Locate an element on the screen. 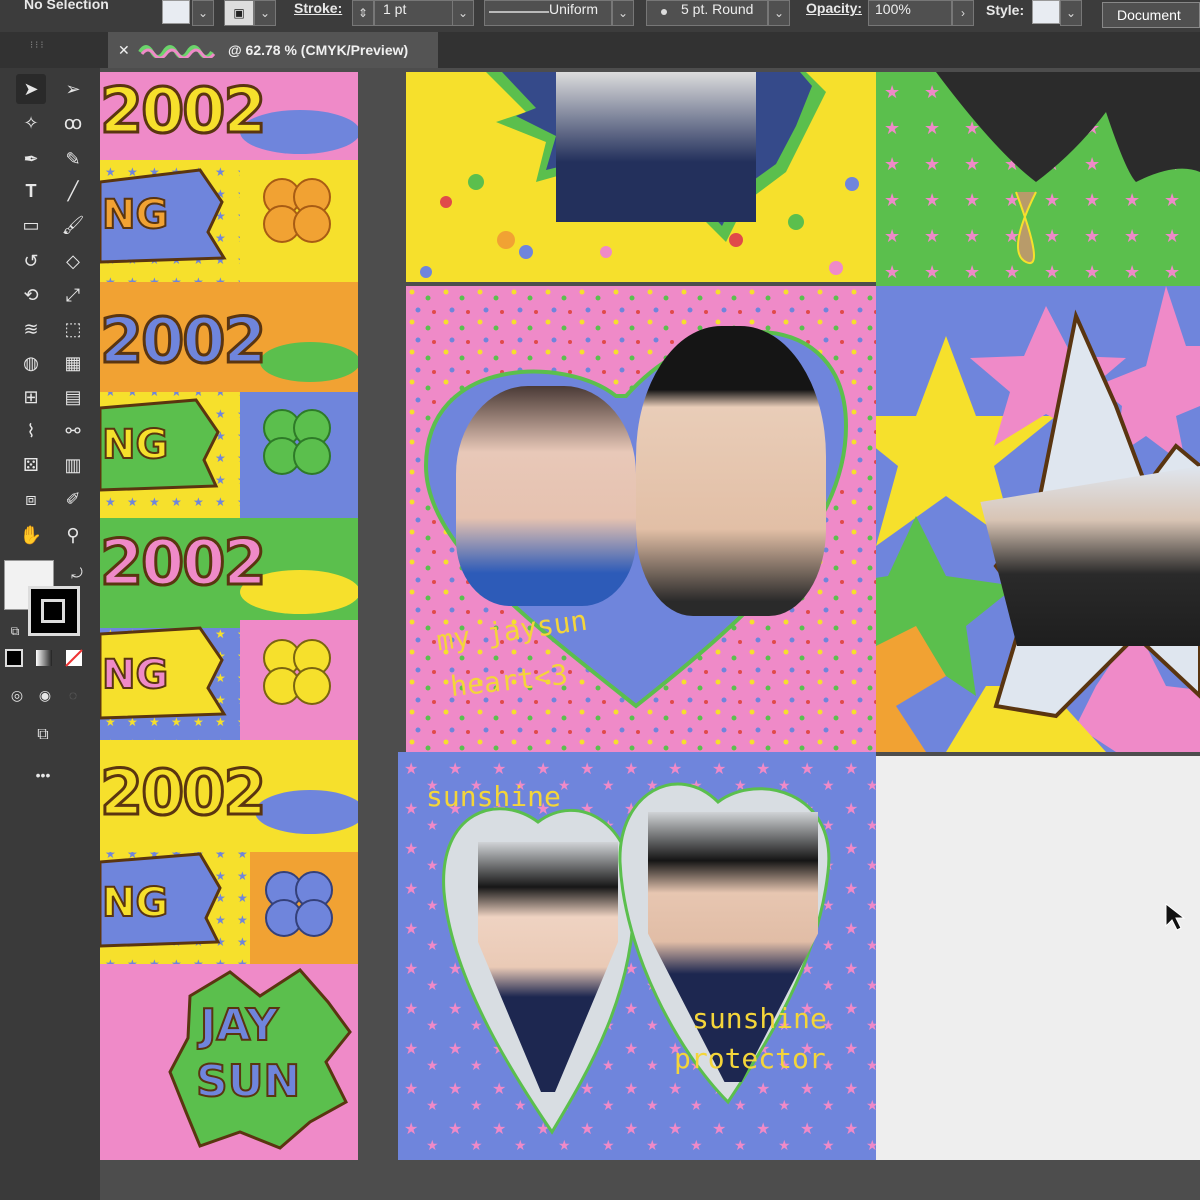  rotate-tool-icon: ⟲ is located at coordinates (31, 295).